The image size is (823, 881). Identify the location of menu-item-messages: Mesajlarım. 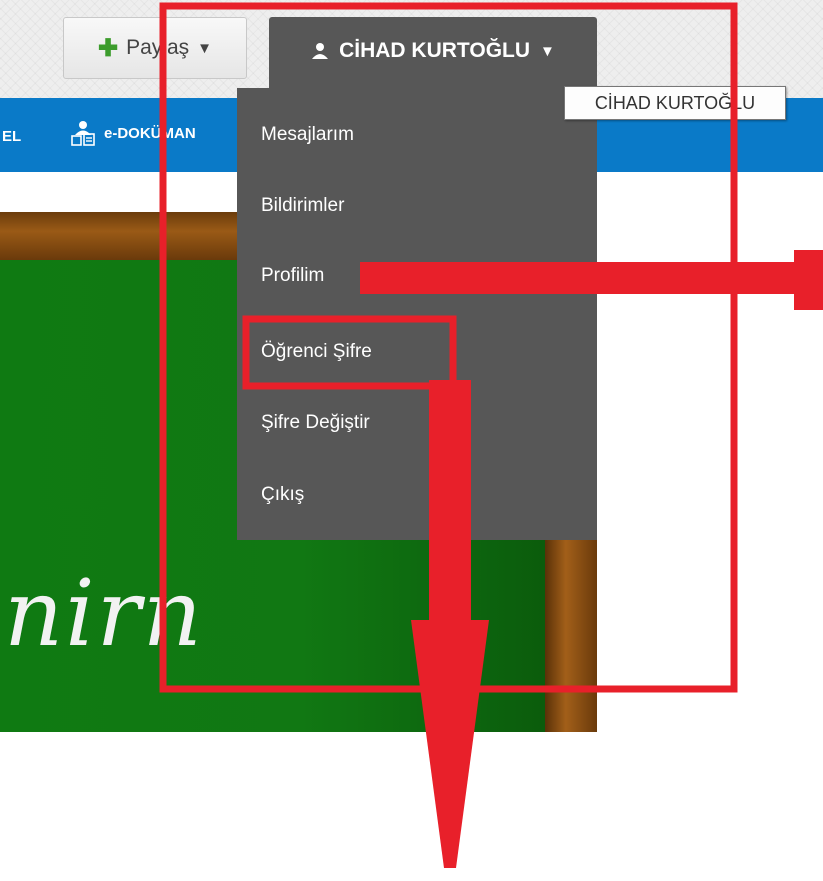
(307, 135).